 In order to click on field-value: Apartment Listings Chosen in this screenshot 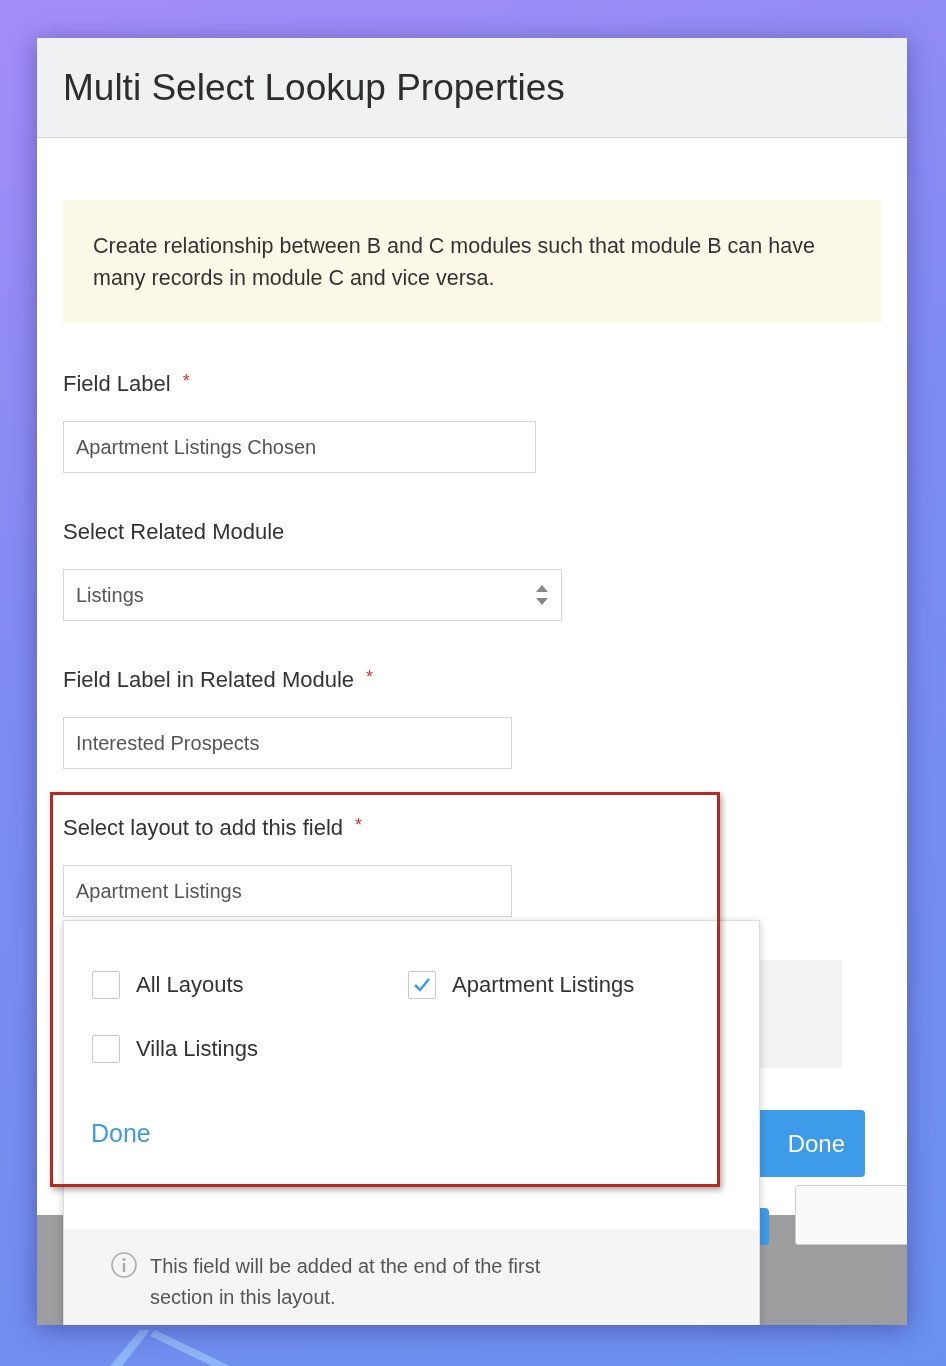, I will do `click(196, 447)`.